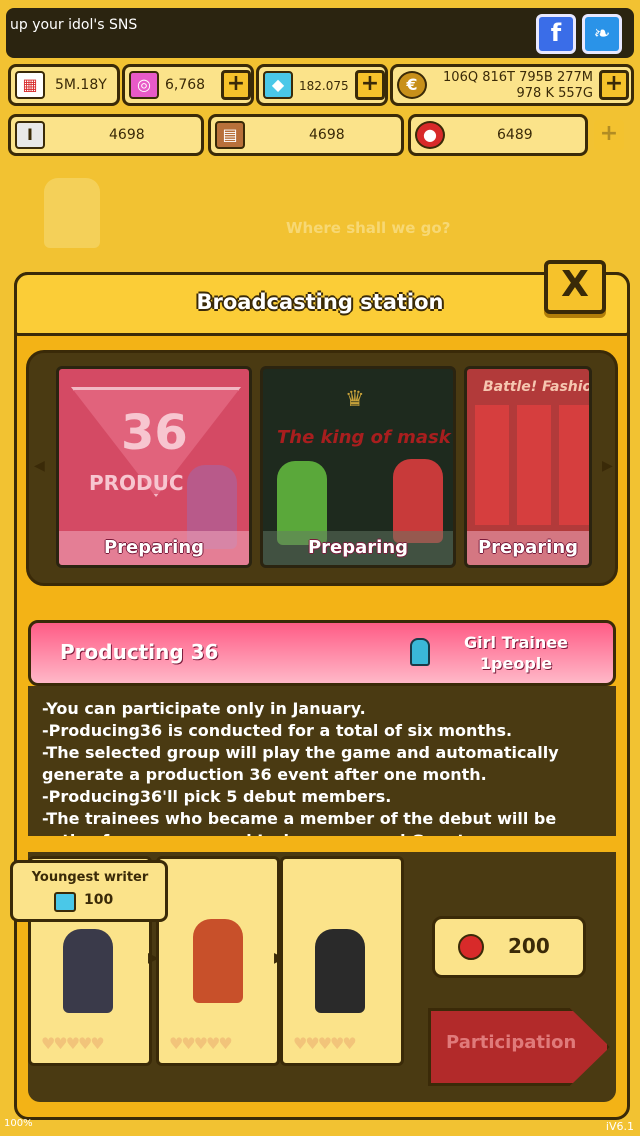 The width and height of the screenshot is (640, 1136). I want to click on participant-slot-3: ♥♥♥♥♥, so click(342, 961).